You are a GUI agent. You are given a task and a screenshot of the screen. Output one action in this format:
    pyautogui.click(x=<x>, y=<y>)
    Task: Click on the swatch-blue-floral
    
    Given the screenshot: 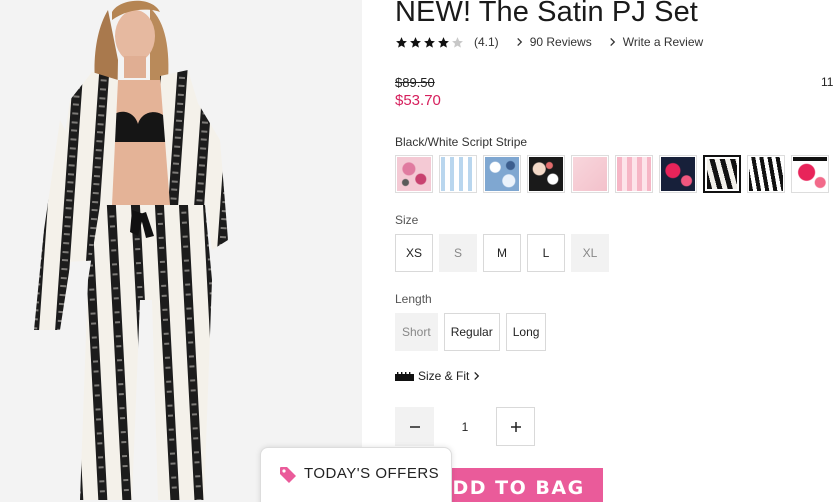 What is the action you would take?
    pyautogui.click(x=502, y=174)
    